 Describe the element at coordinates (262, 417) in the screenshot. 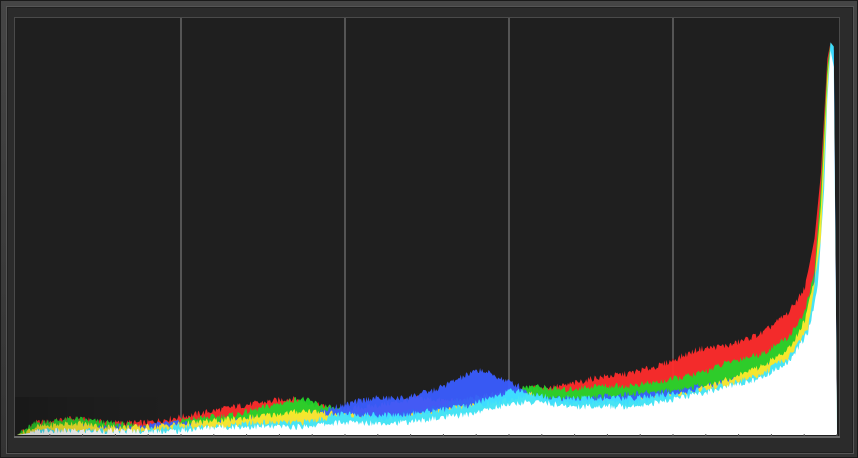

I see `shadow-fade` at that location.